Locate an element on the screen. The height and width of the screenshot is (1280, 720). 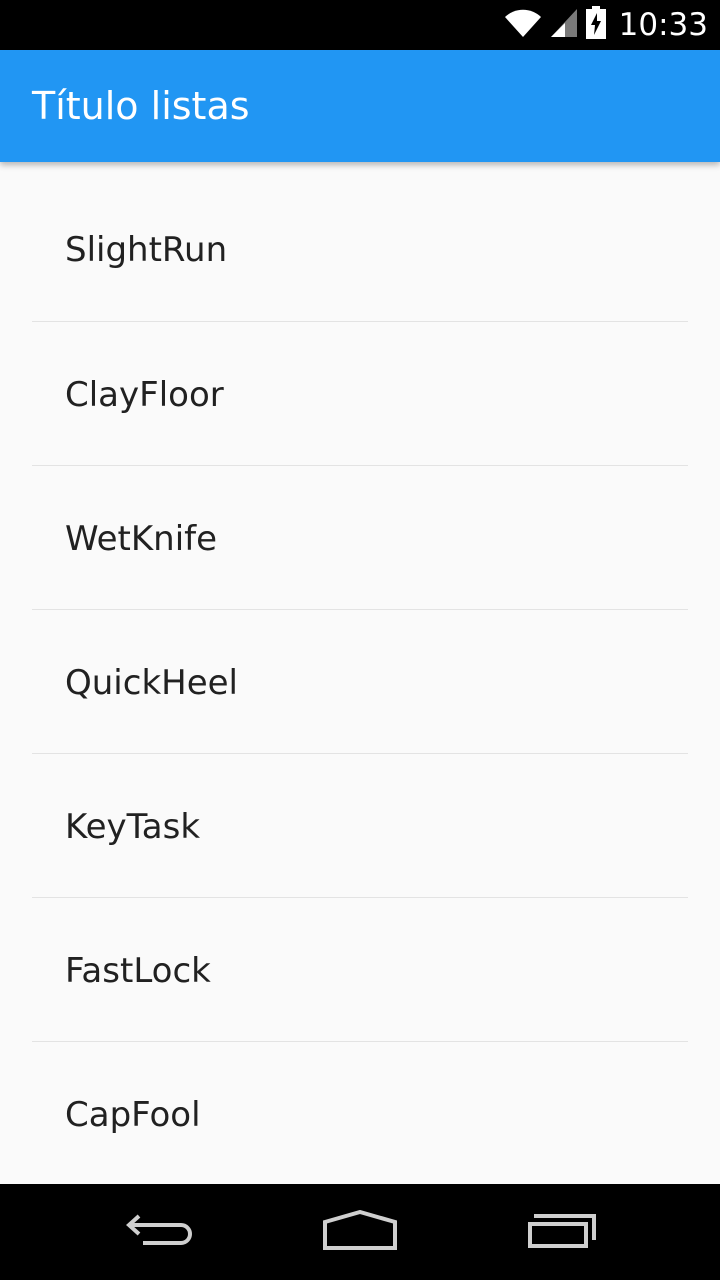
list-item-label: CapFool is located at coordinates (133, 1115).